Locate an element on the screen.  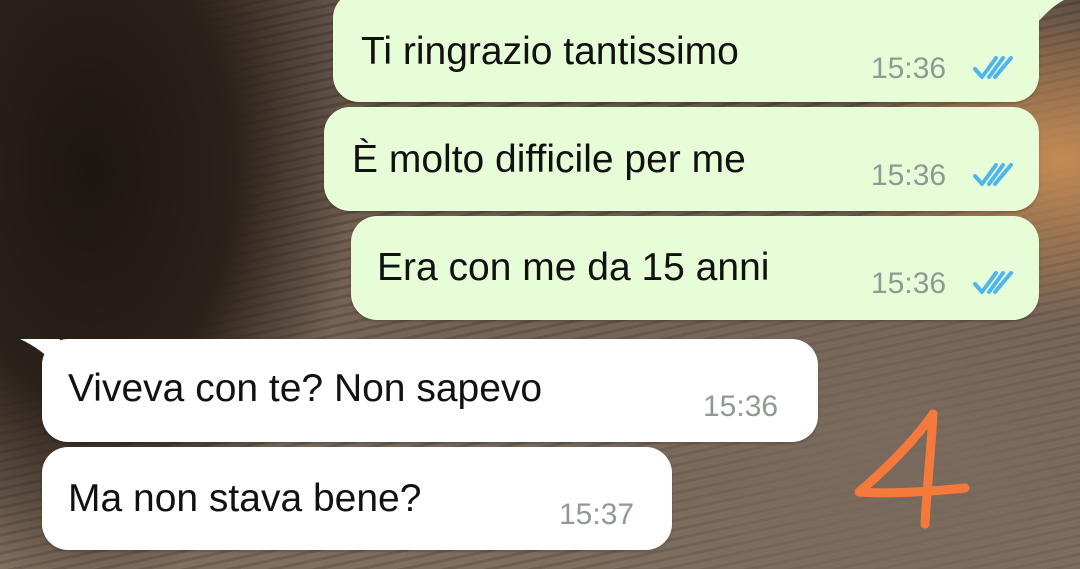
message-text: È molto difficile per me is located at coordinates (549, 159).